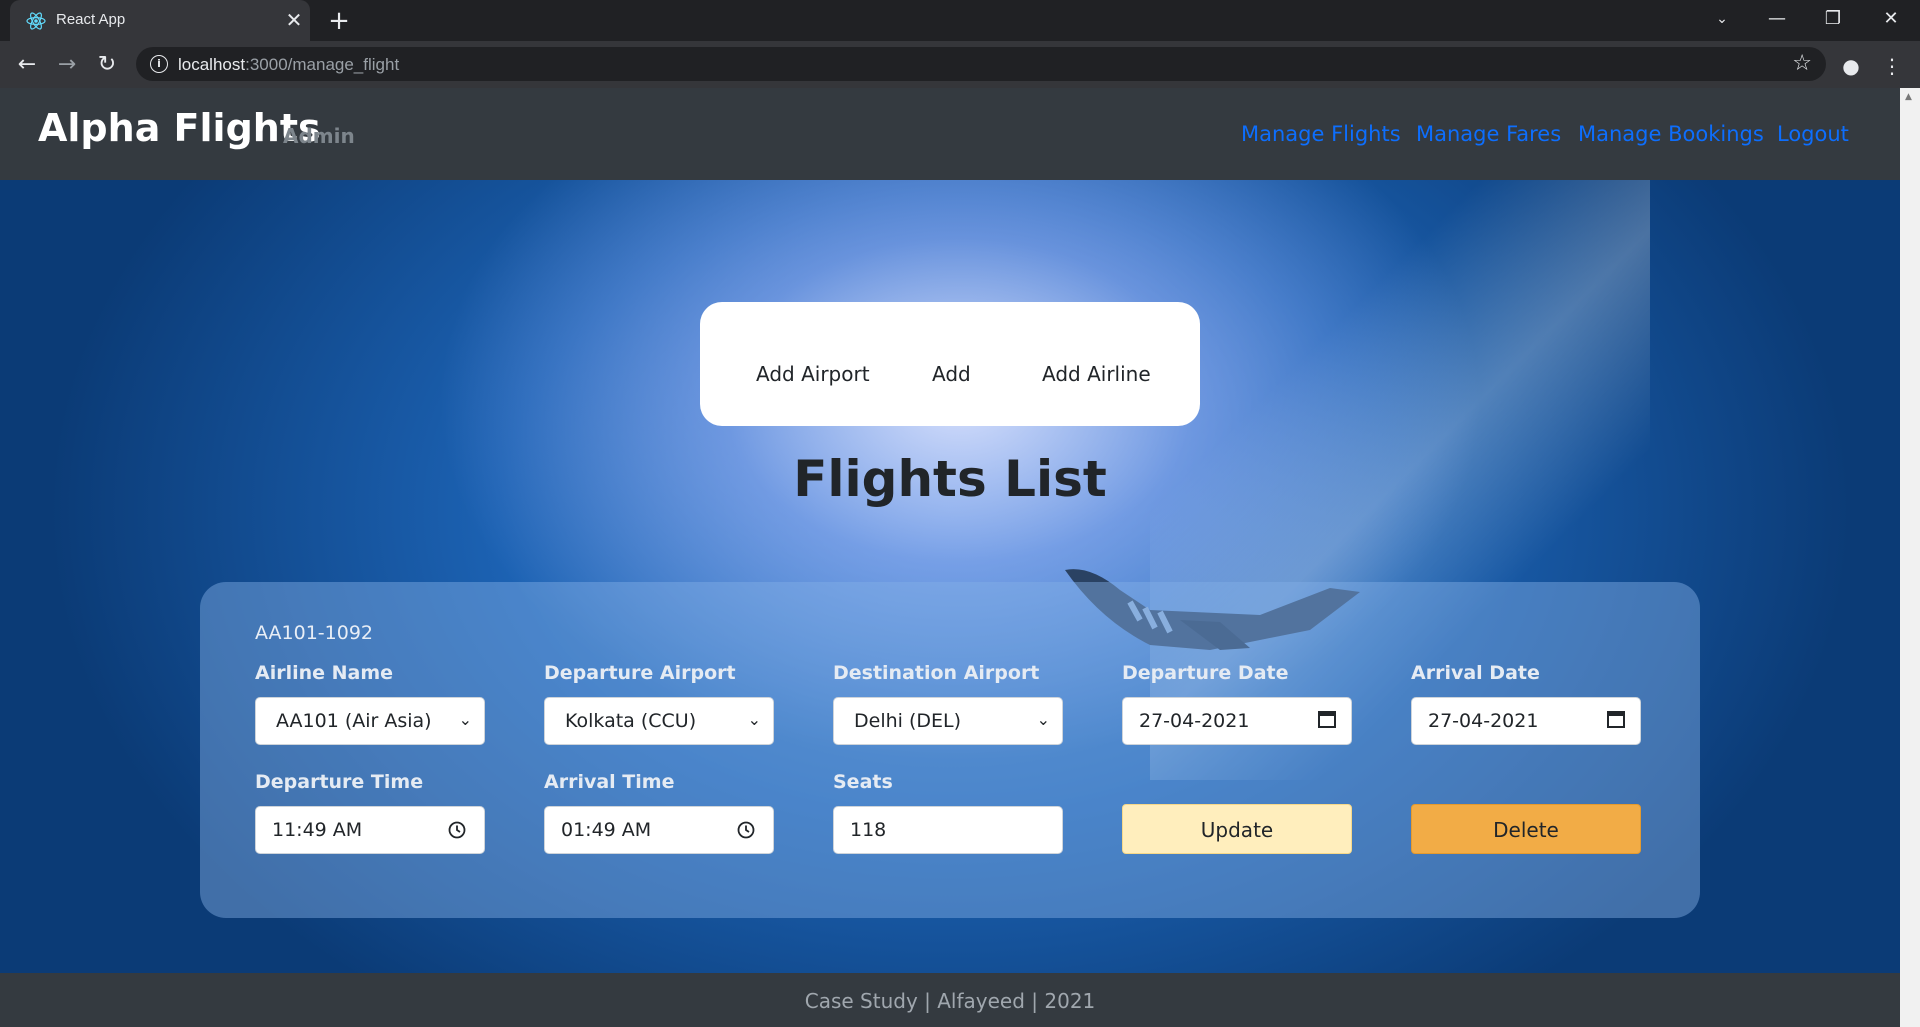 This screenshot has width=1920, height=1027. Describe the element at coordinates (314, 633) in the screenshot. I see `flight-code: AA101-1092` at that location.